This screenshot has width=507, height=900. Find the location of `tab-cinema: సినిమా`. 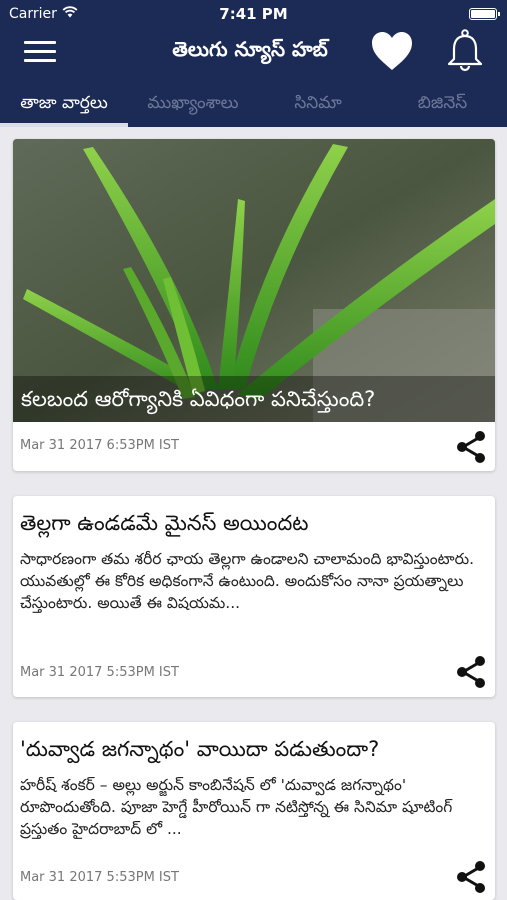

tab-cinema: సినిమా is located at coordinates (318, 102).